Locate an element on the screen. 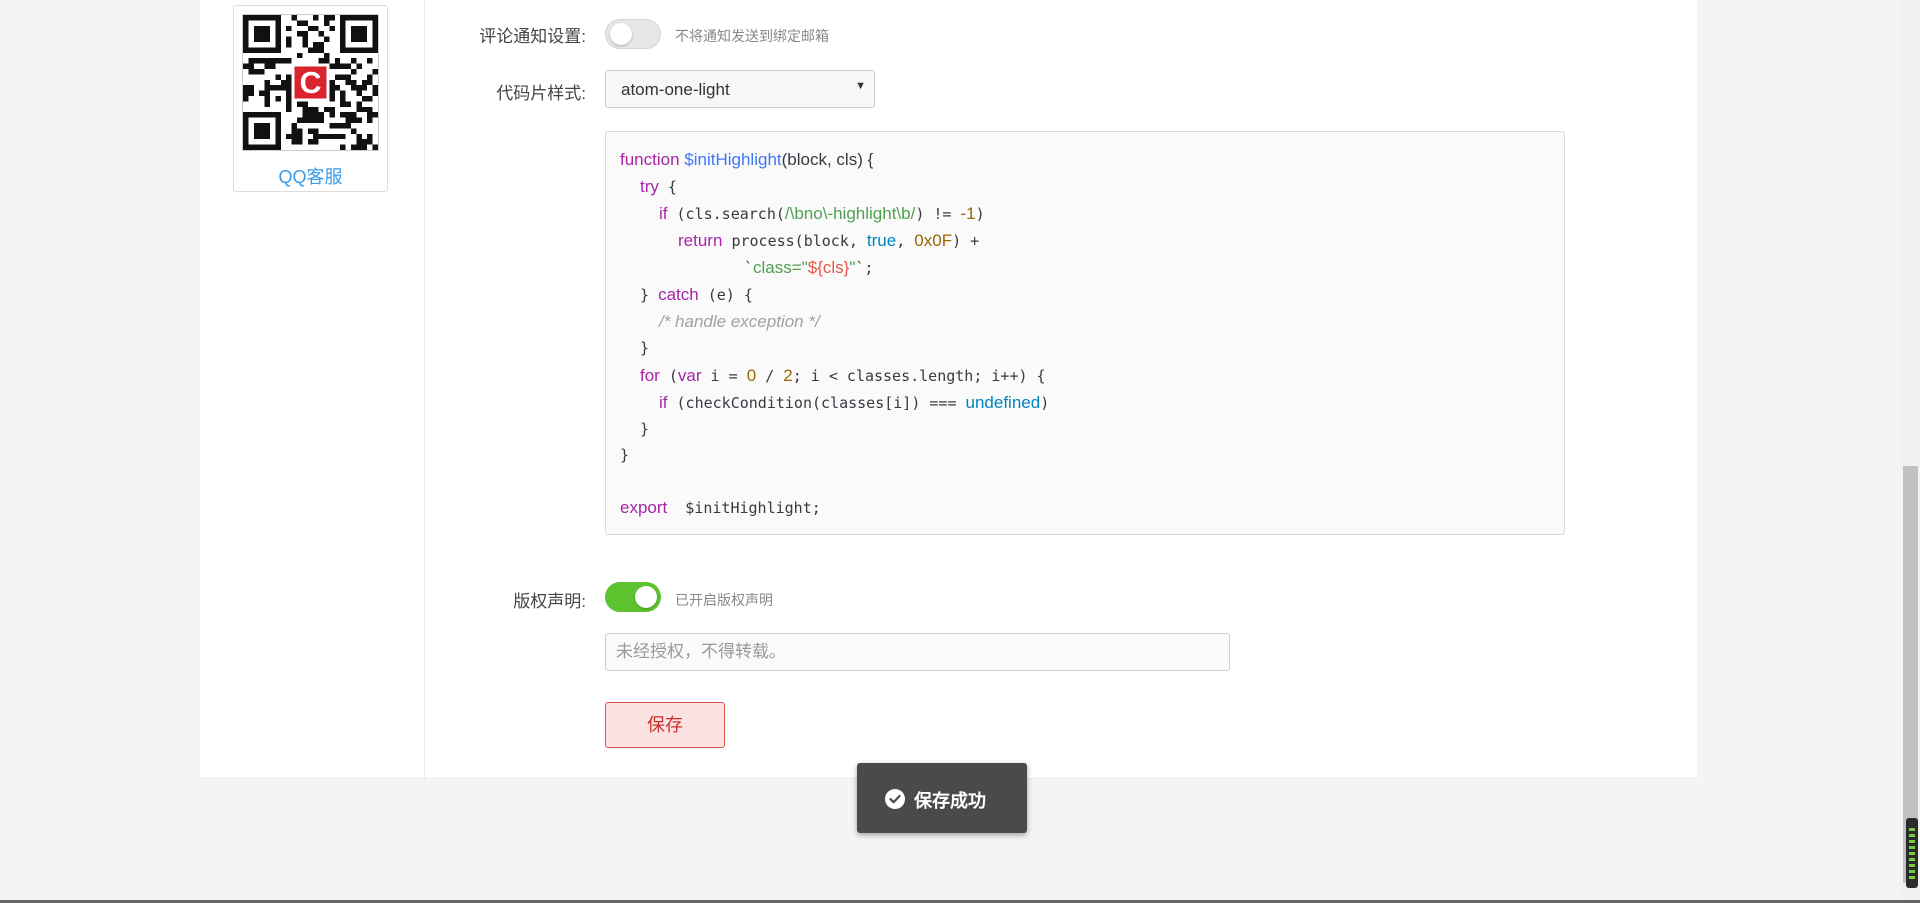 The width and height of the screenshot is (1920, 903). qr-code-image: C is located at coordinates (310, 82).